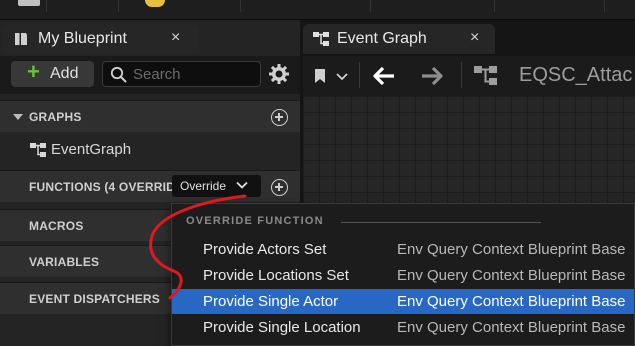 This screenshot has width=635, height=346. What do you see at coordinates (271, 301) in the screenshot?
I see `menu-item-name: Provide Single Actor` at bounding box center [271, 301].